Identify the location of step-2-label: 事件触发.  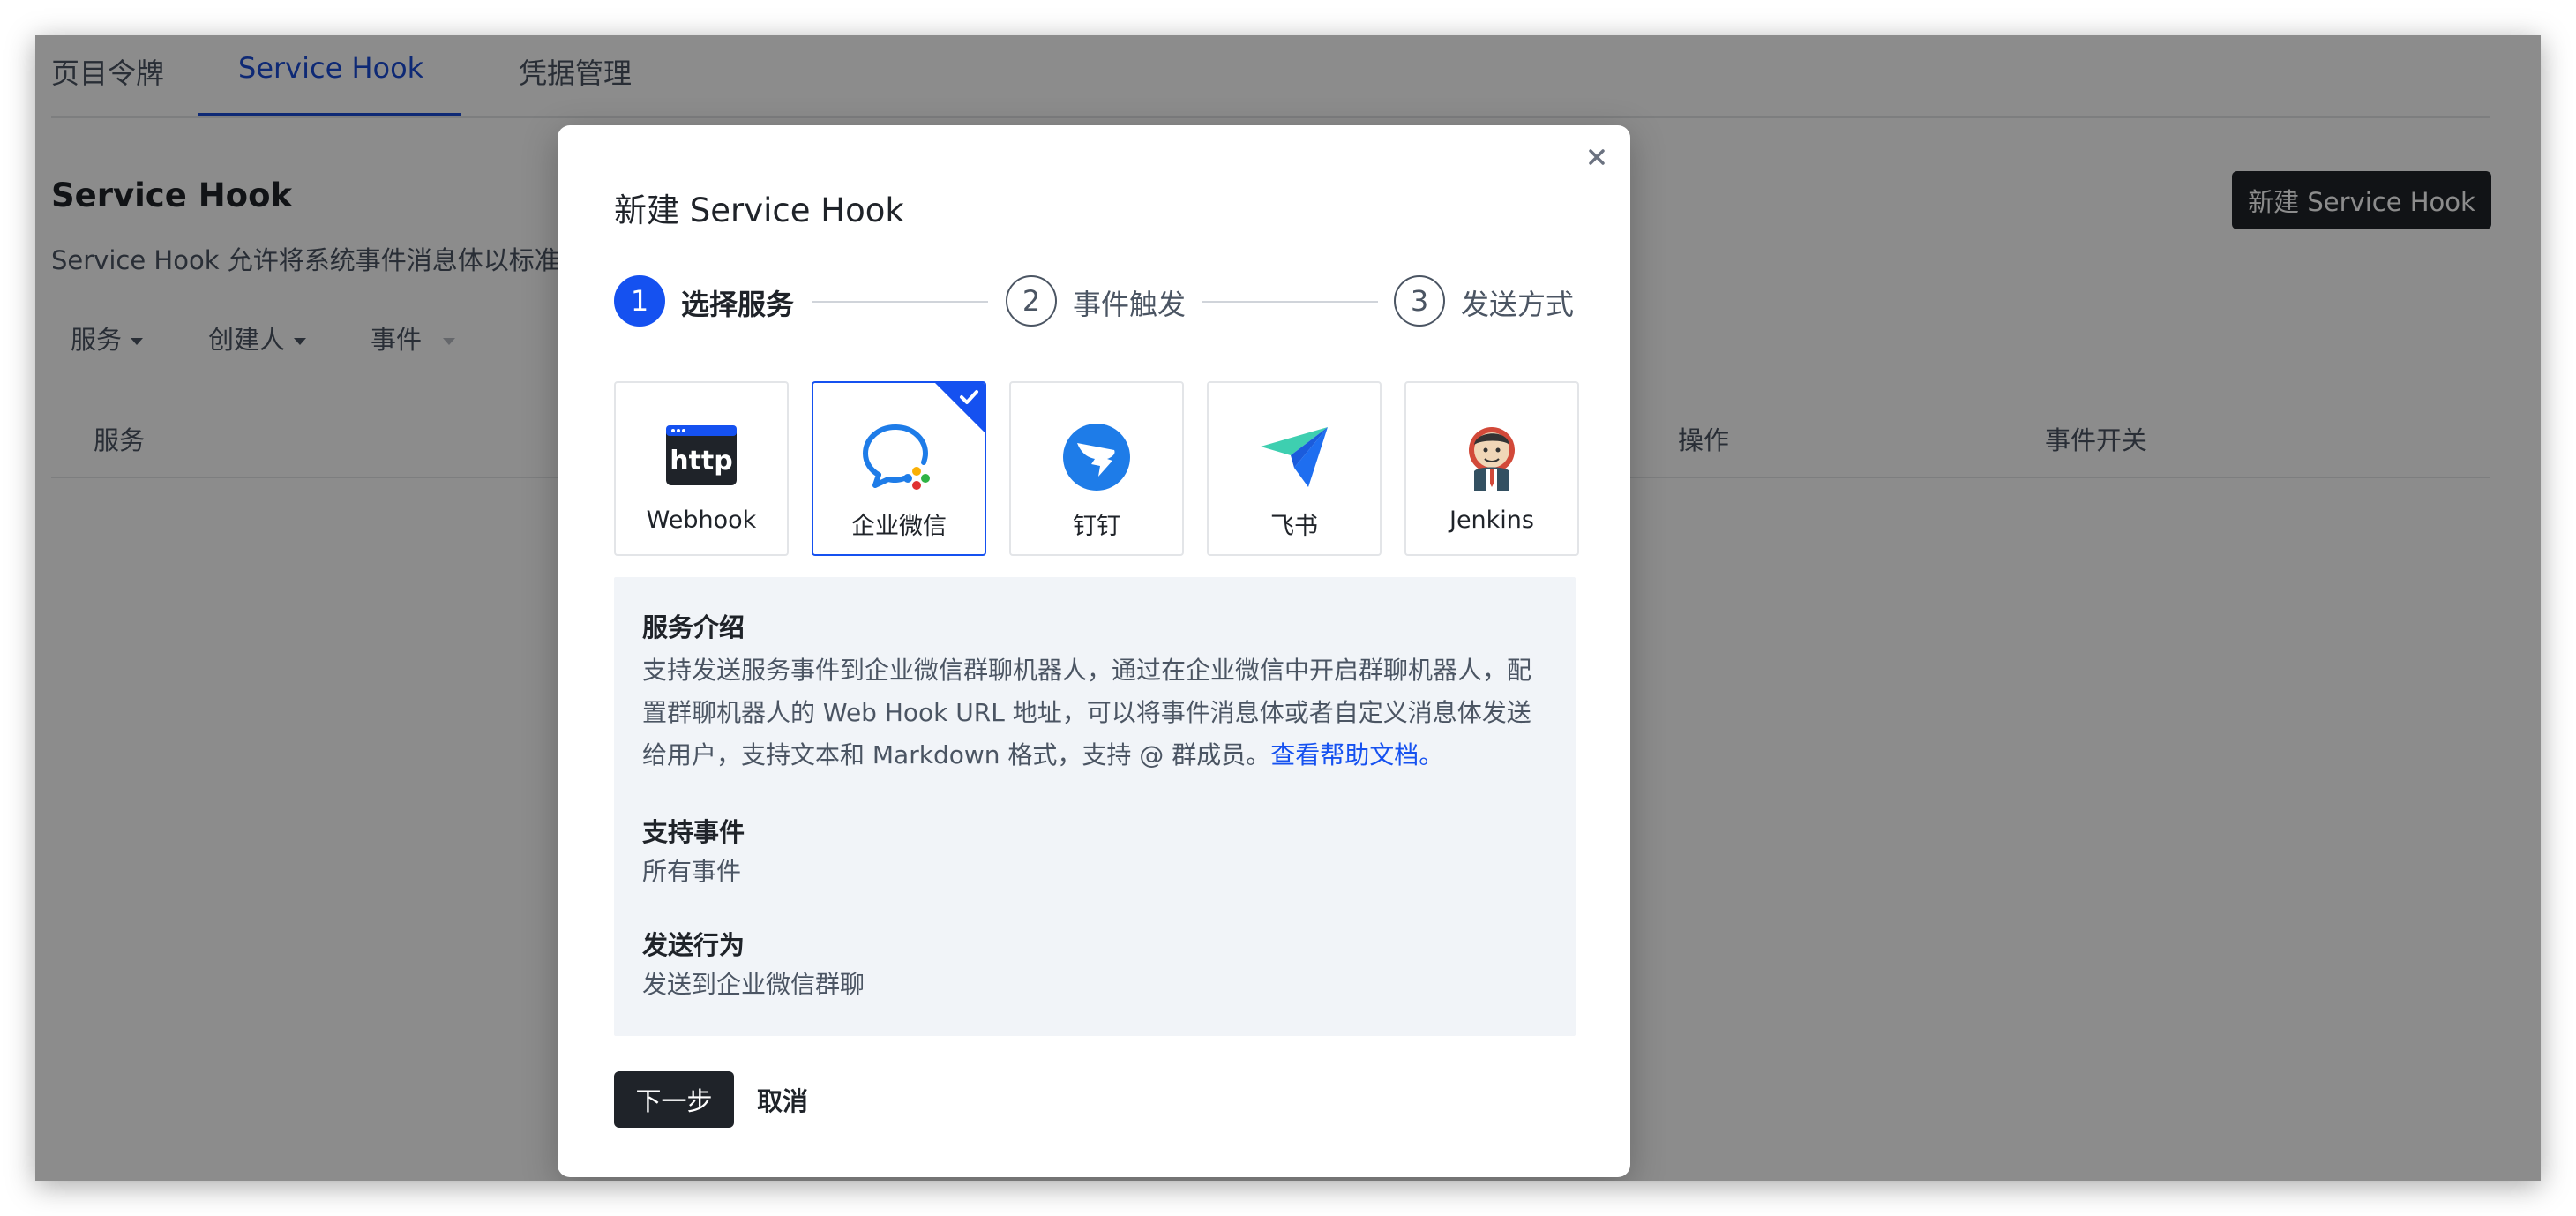
(1130, 304).